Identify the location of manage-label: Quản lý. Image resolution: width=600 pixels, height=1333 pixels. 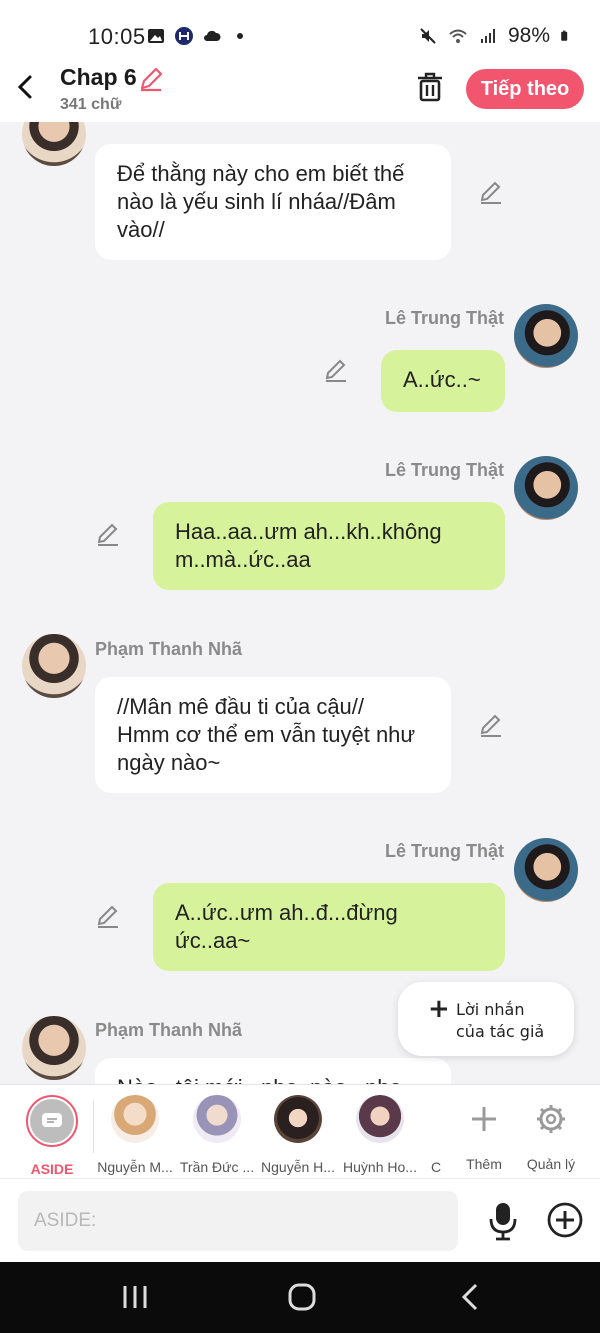
(551, 1164).